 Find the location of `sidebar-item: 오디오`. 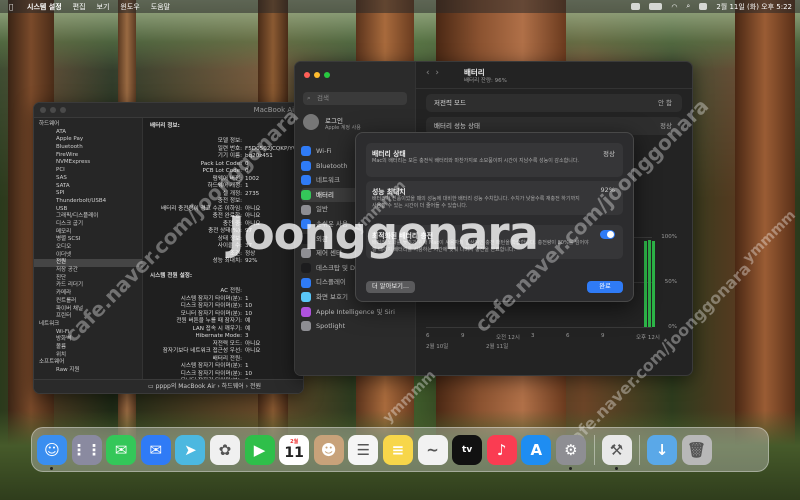

sidebar-item: 오디오 is located at coordinates (88, 248).